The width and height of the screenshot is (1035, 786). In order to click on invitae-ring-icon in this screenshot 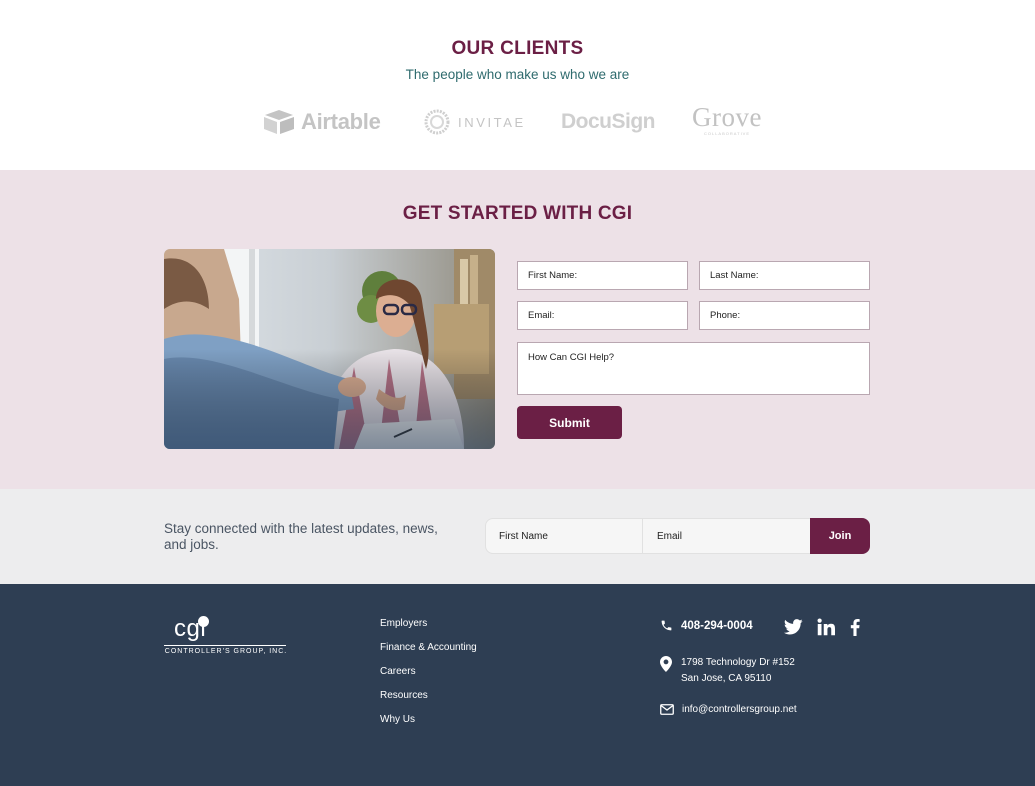, I will do `click(437, 122)`.